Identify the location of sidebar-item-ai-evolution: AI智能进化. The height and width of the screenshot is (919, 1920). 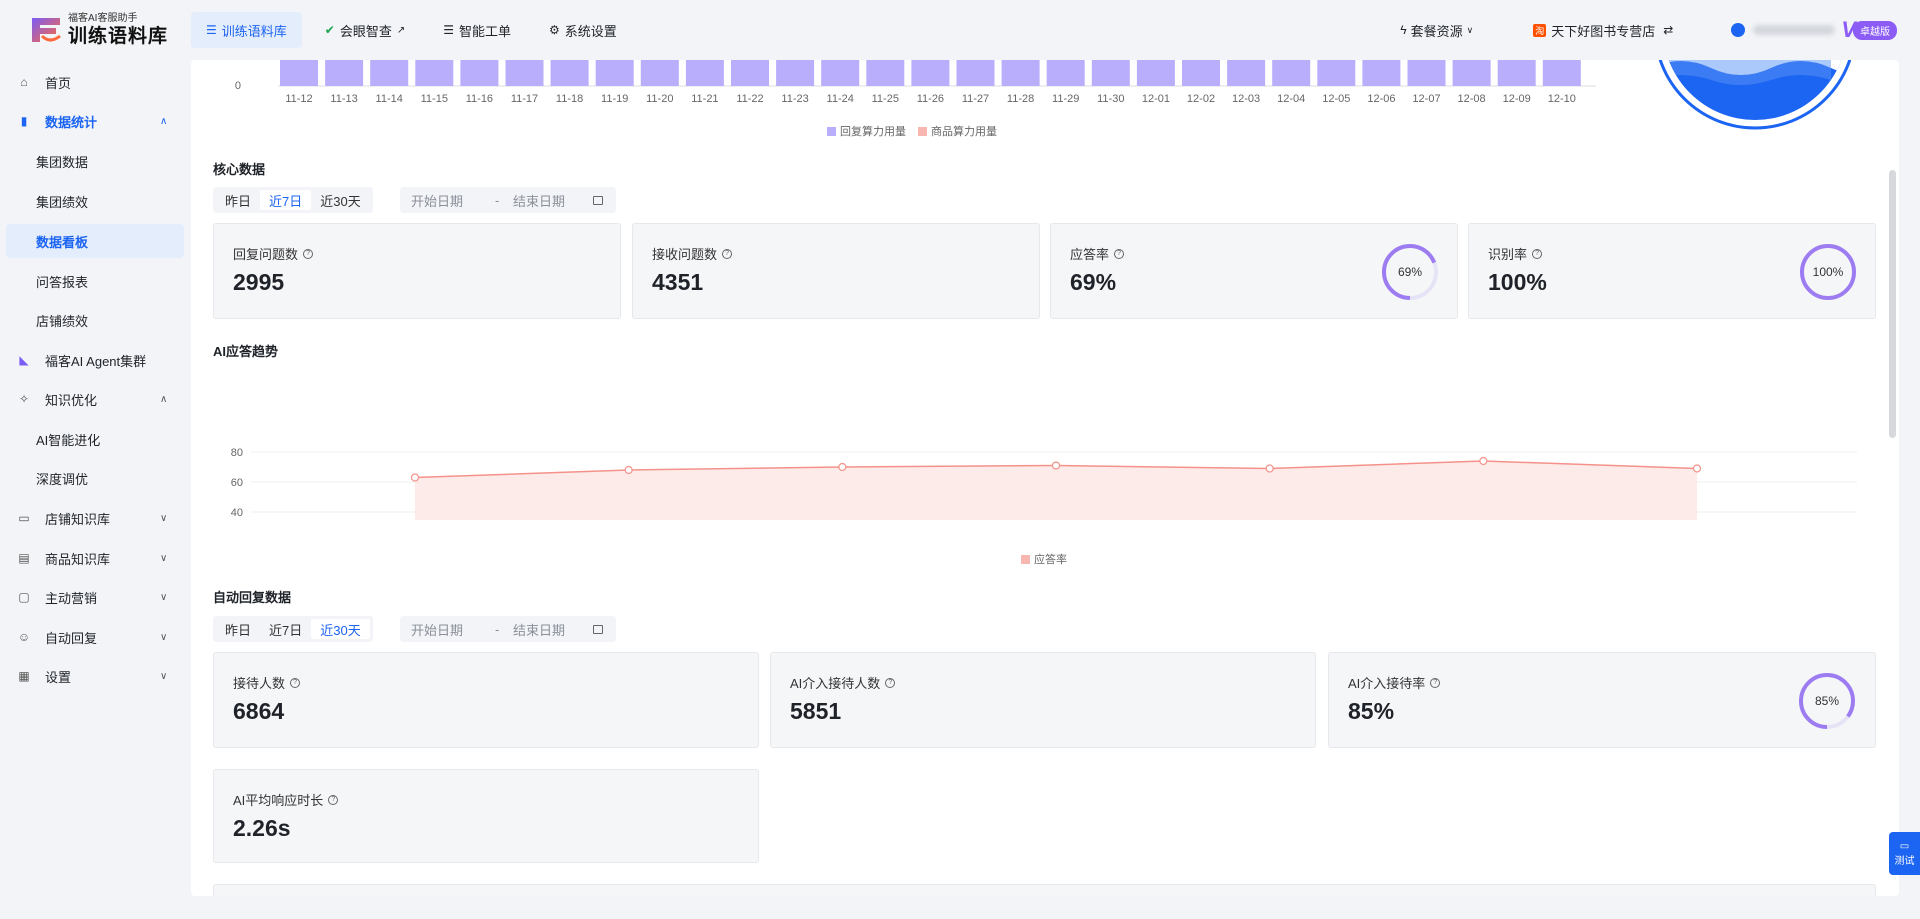
(92, 439).